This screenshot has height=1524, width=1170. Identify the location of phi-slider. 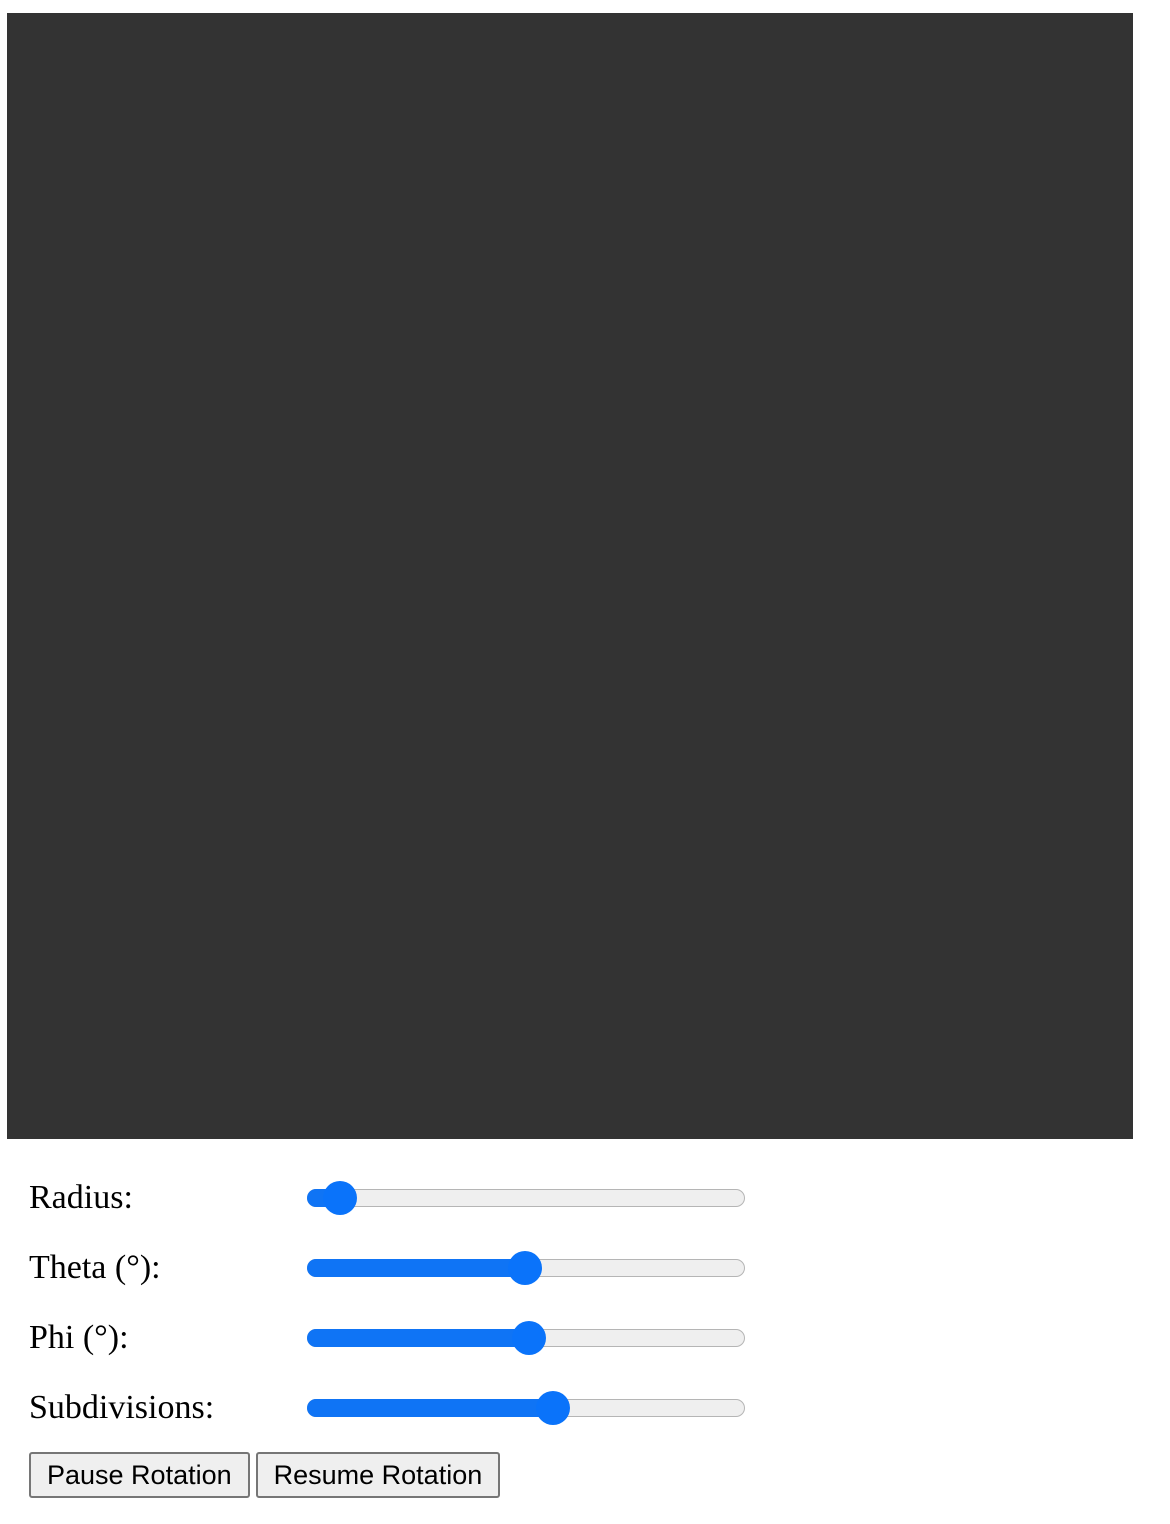
(526, 1338).